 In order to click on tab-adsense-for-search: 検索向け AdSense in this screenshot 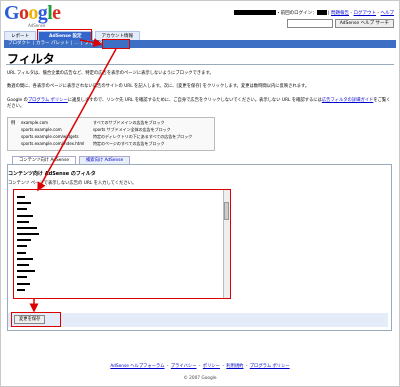, I will do `click(105, 160)`.